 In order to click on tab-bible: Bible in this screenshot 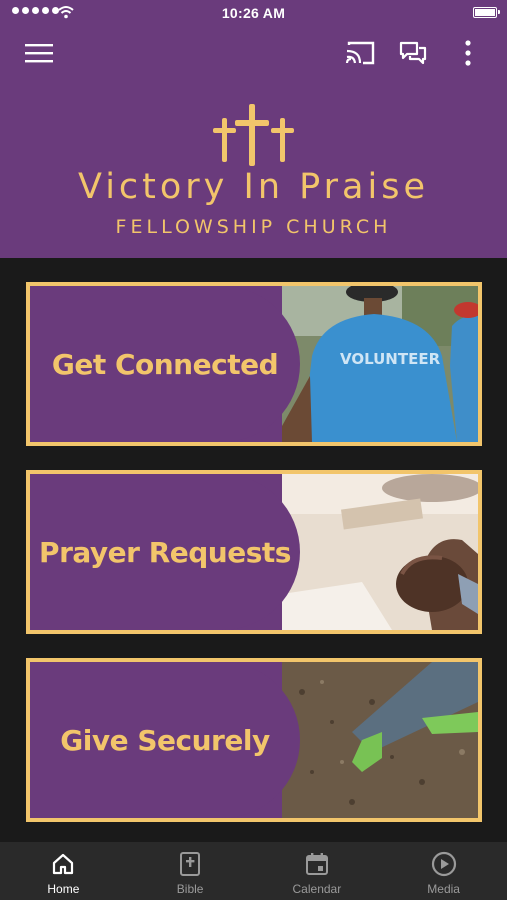, I will do `click(190, 871)`.